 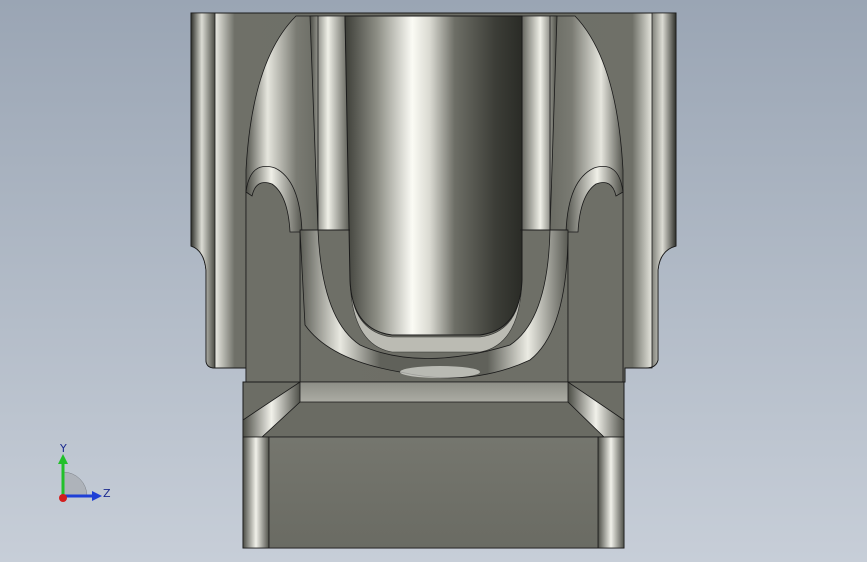 I want to click on reference-triad: Y Z, so click(x=83, y=475).